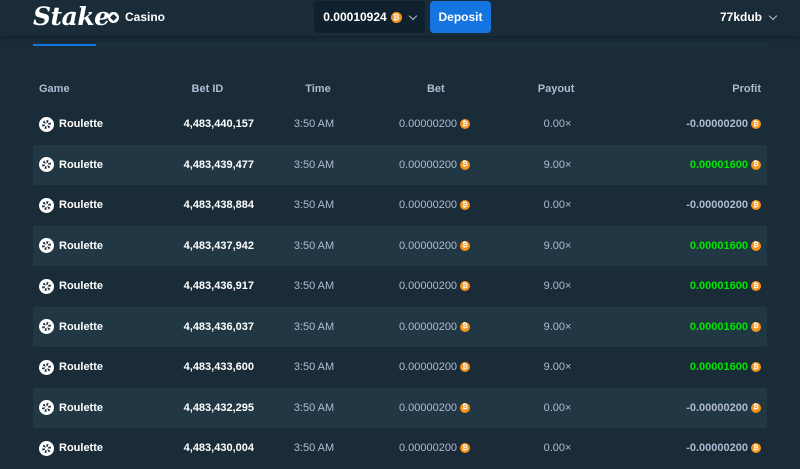 The width and height of the screenshot is (800, 469). I want to click on bet-id: 4,483,433,600, so click(201, 367).